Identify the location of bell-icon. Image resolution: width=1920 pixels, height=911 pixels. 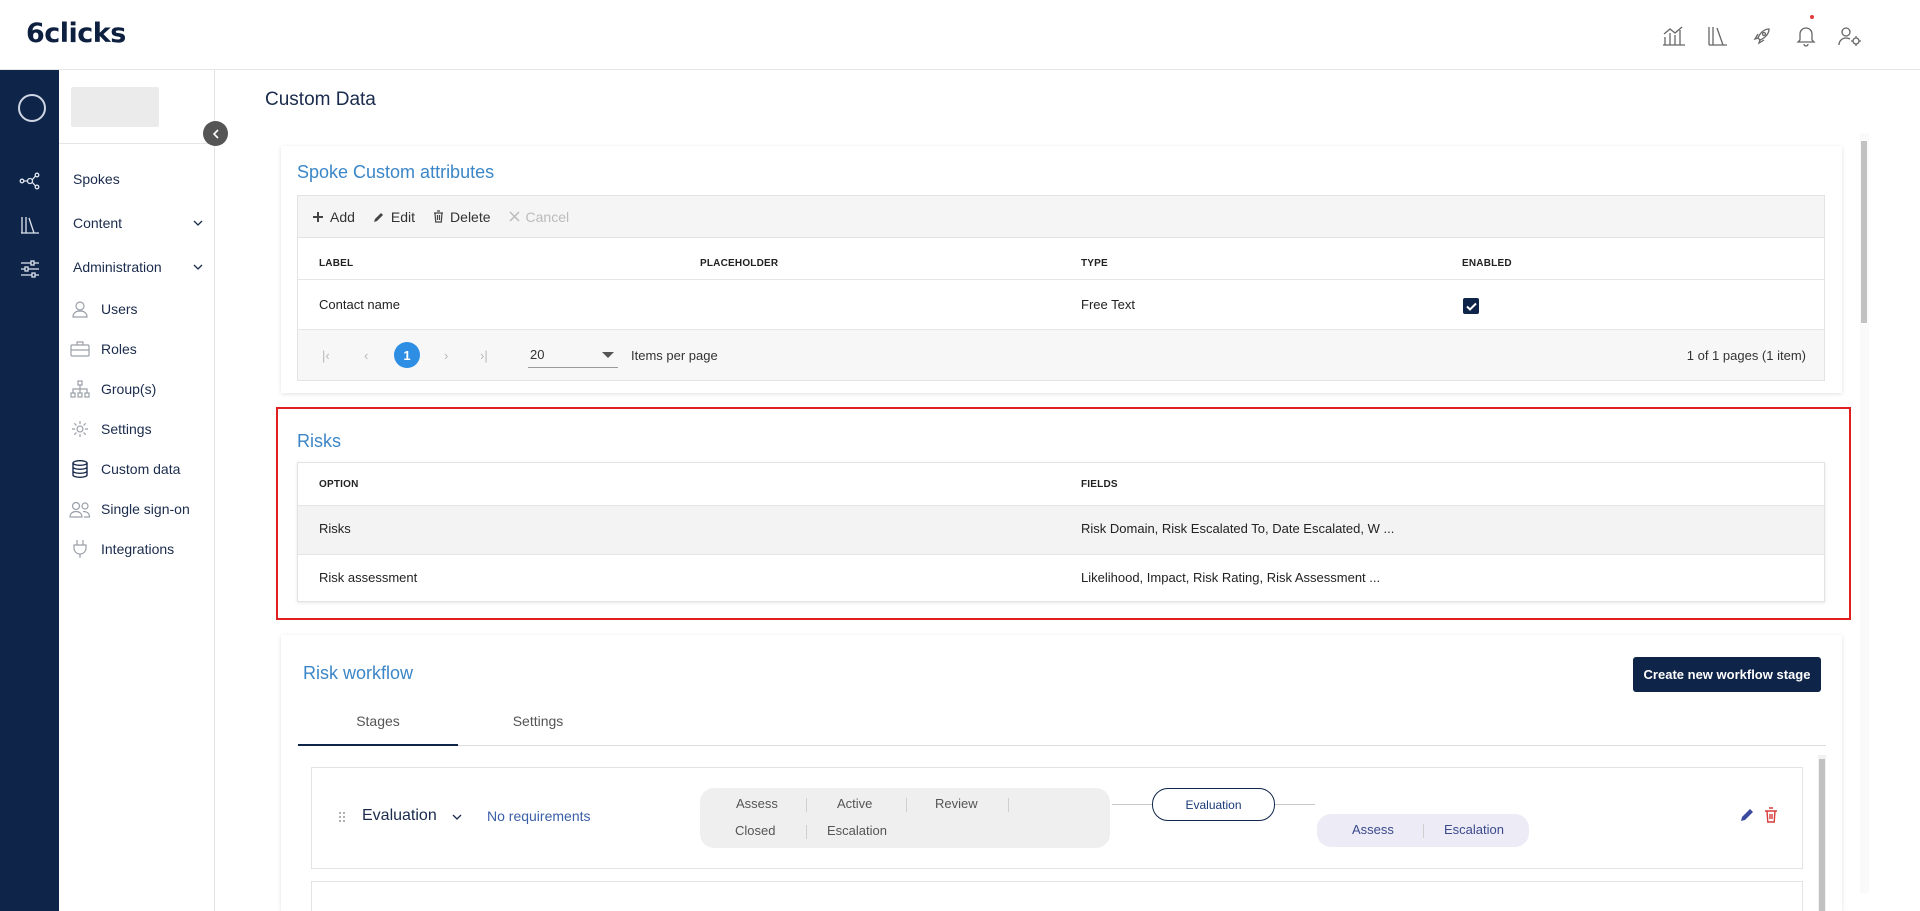
(1806, 32).